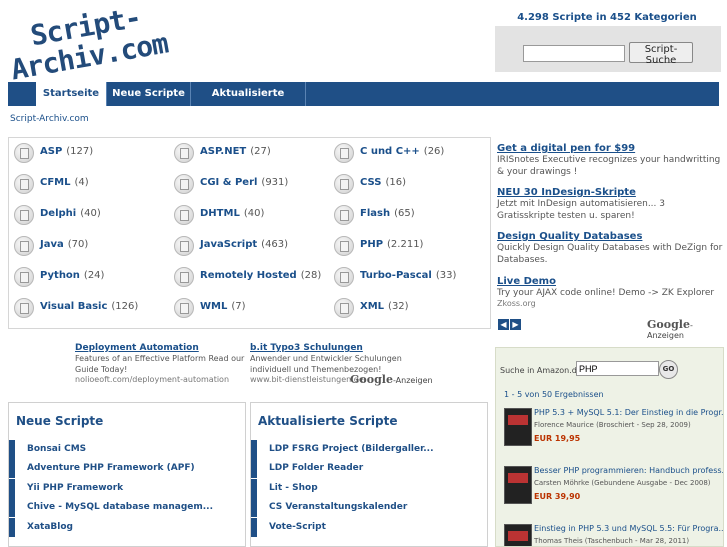 The height and width of the screenshot is (547, 727). I want to click on amazon-result-count: 1 - 5 von 50 Ergebnissen, so click(554, 394).